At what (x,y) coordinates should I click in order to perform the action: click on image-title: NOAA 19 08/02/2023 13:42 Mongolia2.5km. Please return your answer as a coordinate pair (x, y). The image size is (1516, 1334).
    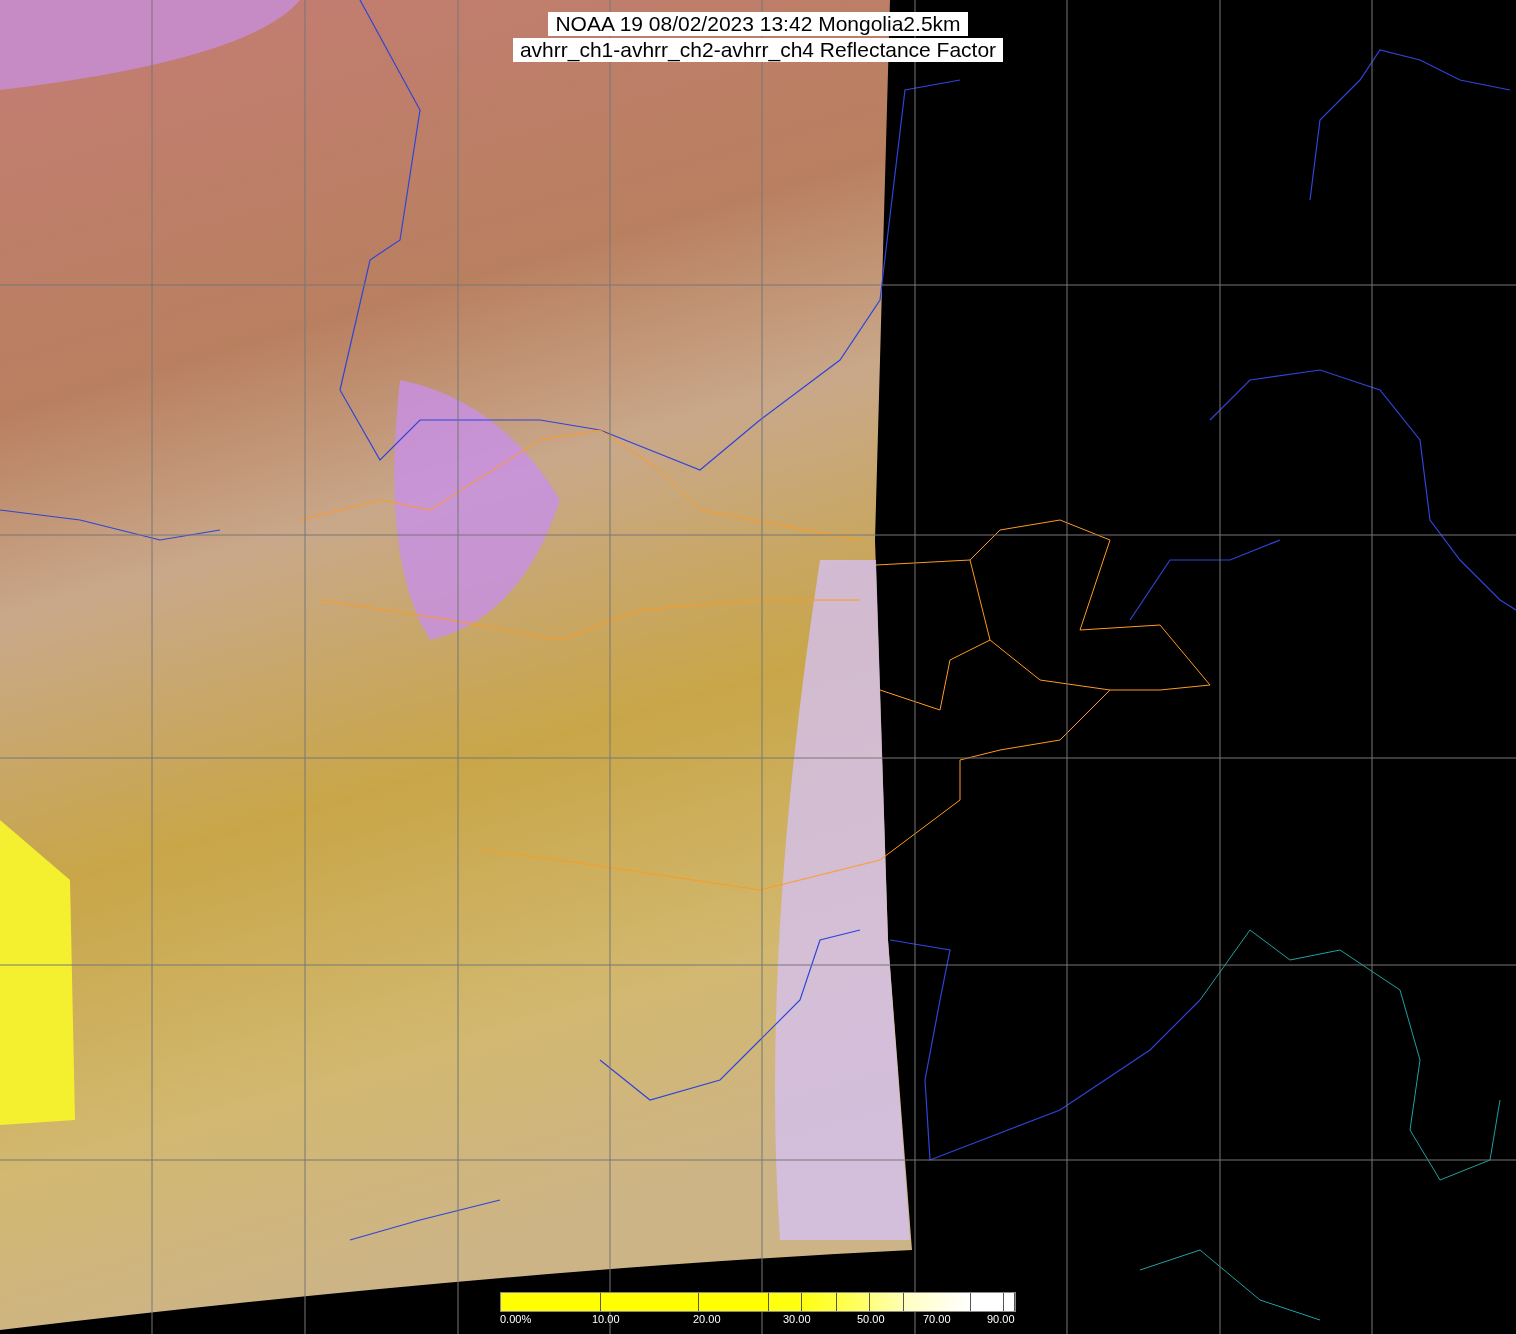
    Looking at the image, I should click on (758, 24).